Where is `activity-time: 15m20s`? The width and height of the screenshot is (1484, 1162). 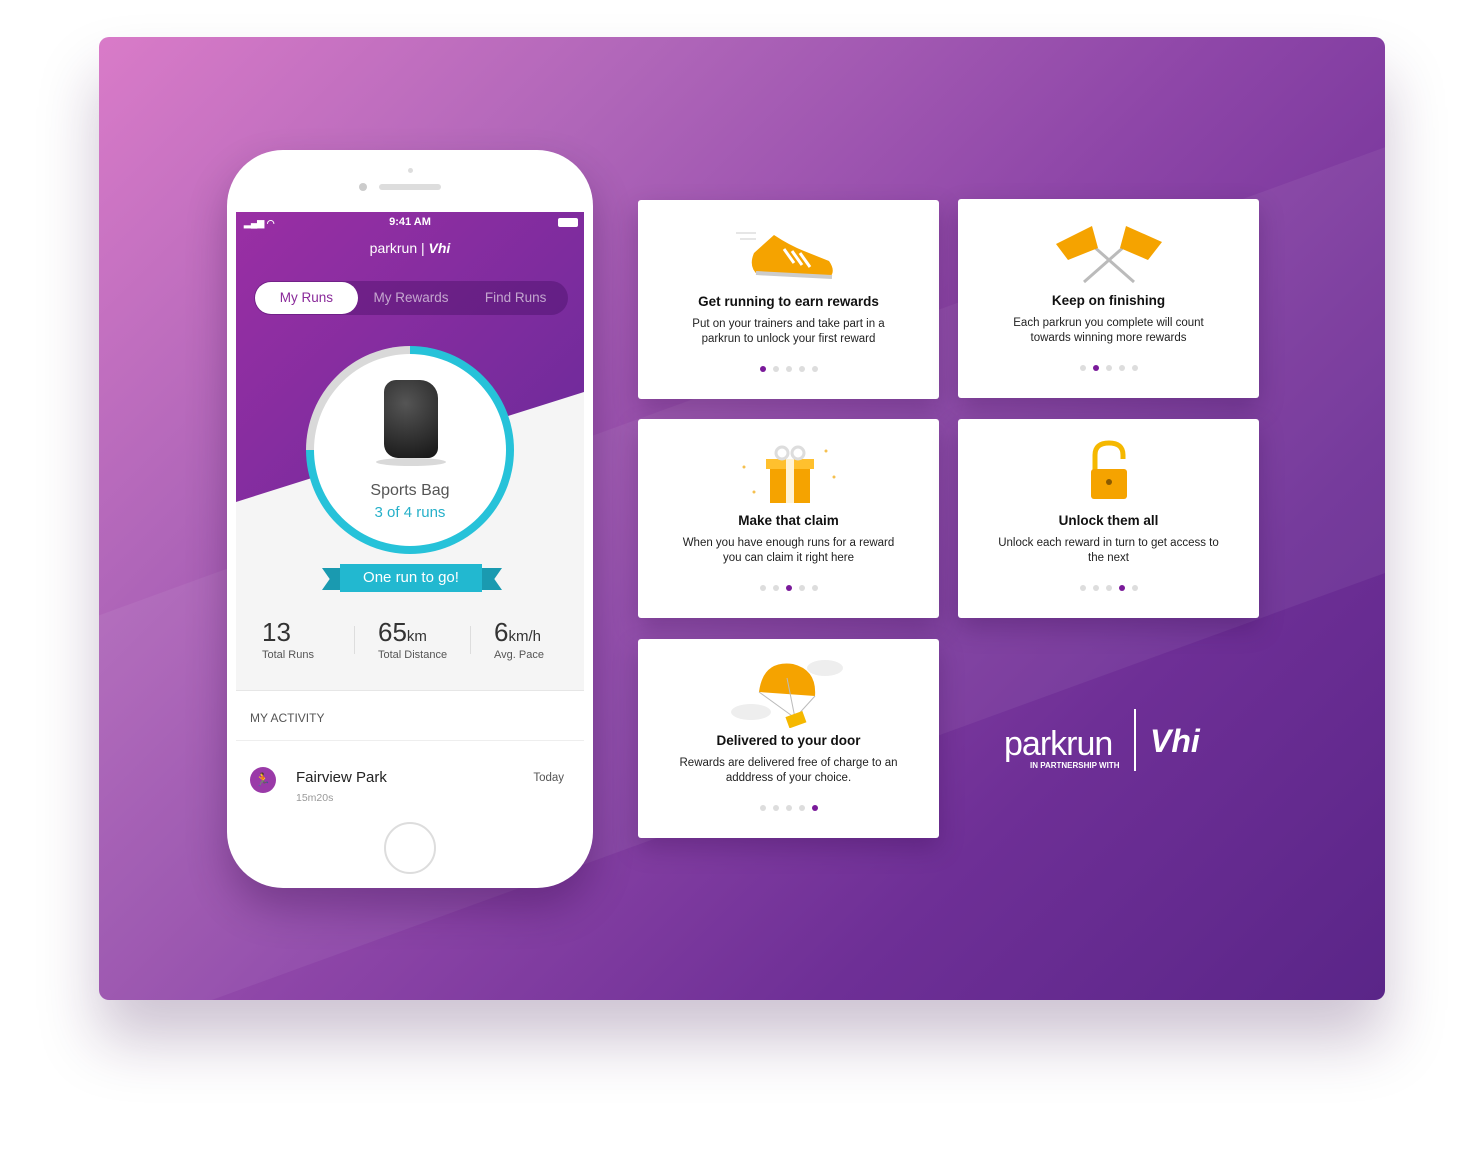 activity-time: 15m20s is located at coordinates (315, 798).